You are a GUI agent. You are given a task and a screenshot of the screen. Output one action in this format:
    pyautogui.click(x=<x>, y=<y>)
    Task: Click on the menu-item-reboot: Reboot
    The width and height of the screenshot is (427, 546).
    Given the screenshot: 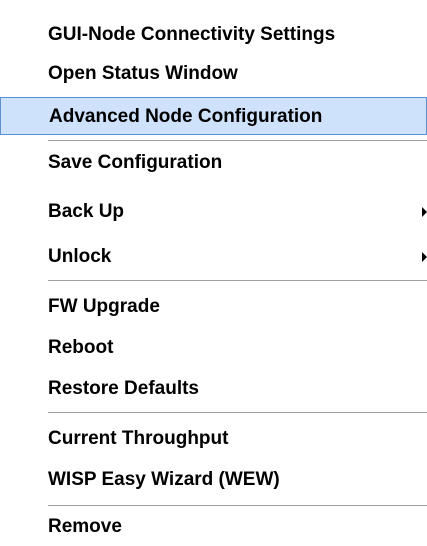 What is the action you would take?
    pyautogui.click(x=213, y=348)
    